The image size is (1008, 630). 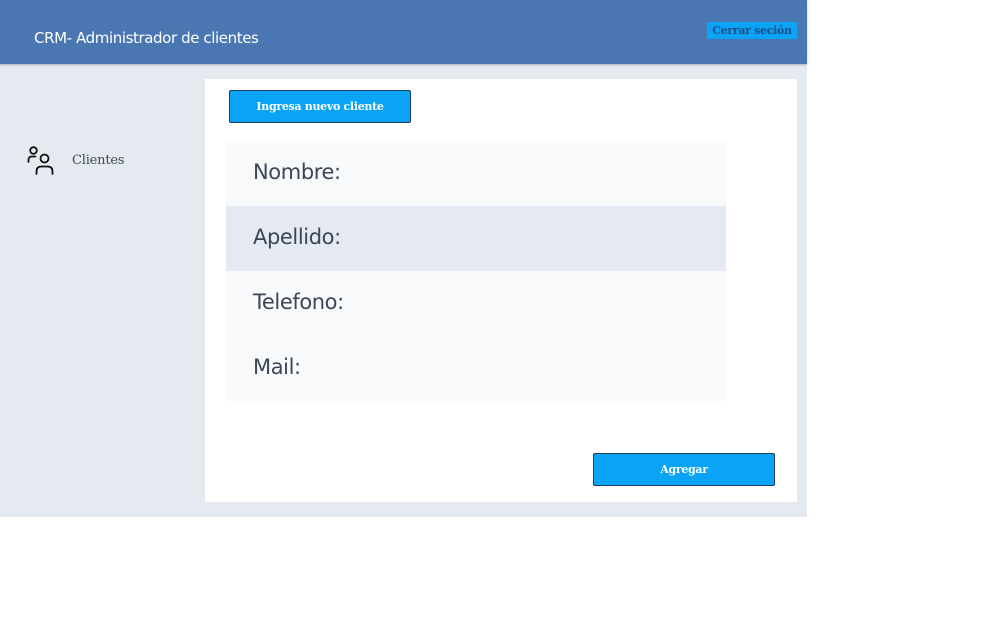 I want to click on field-label: Nombre:, so click(x=297, y=172).